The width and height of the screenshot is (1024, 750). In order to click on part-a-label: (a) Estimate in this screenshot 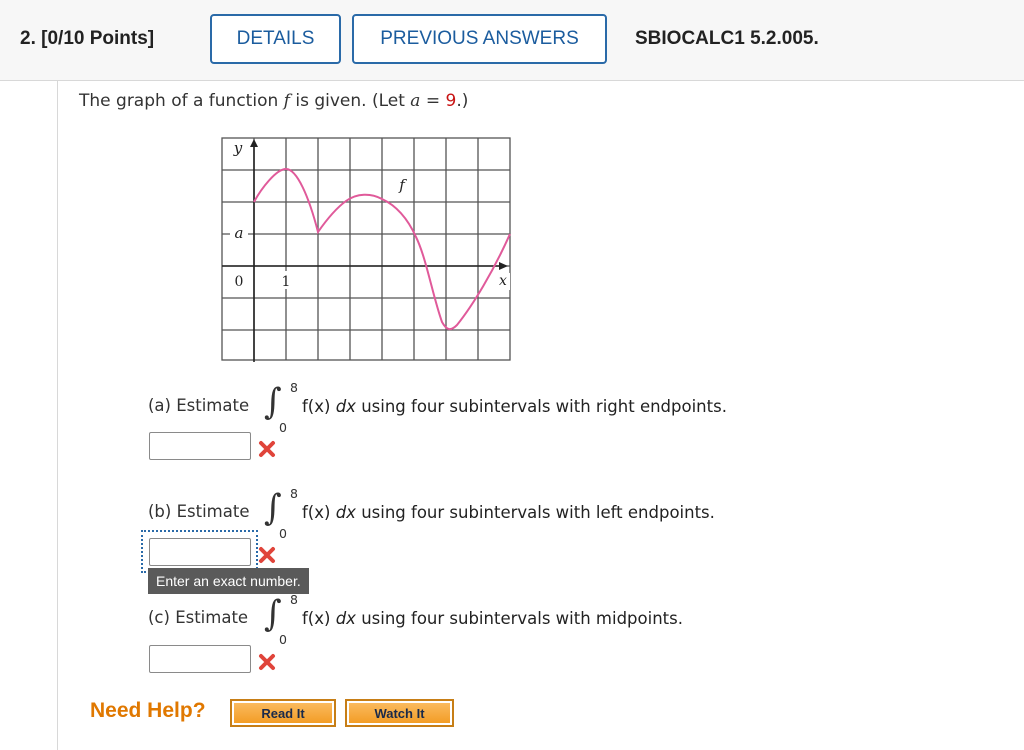, I will do `click(199, 405)`.